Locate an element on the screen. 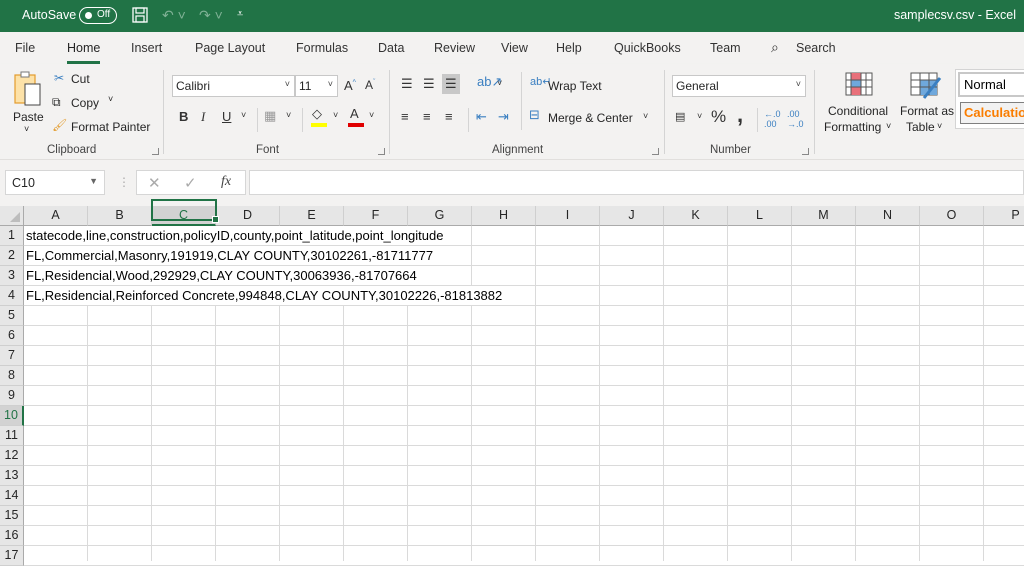 The width and height of the screenshot is (1024, 566). format-as-table-button: Format as Table ˅ is located at coordinates (926, 105).